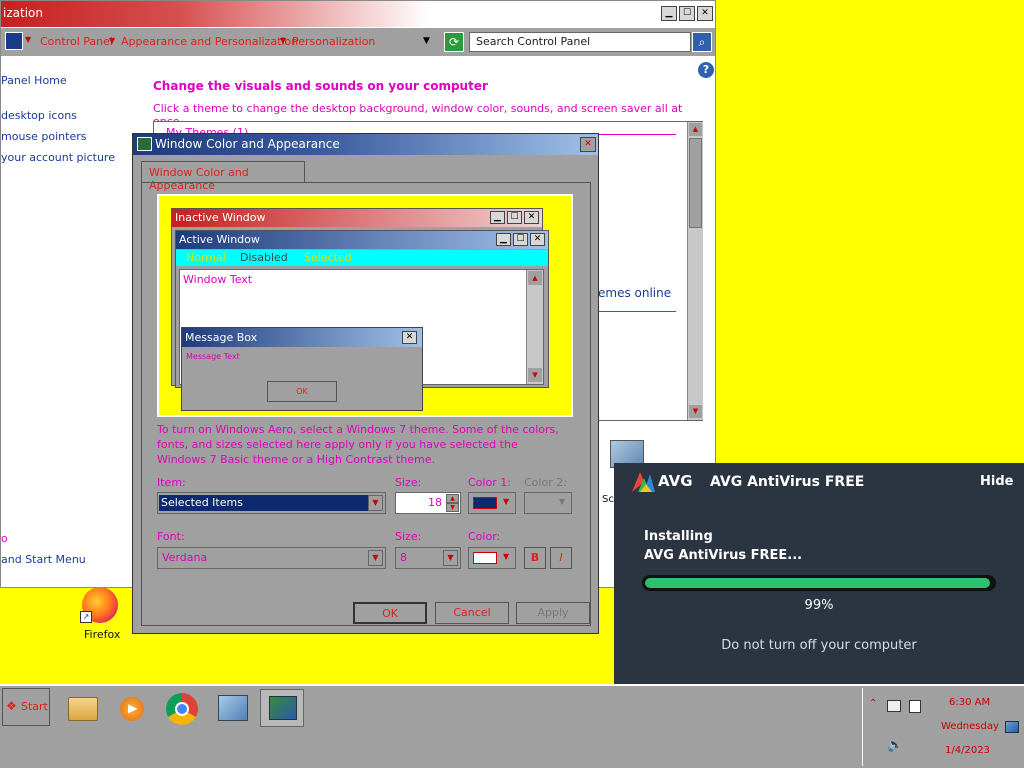 The width and height of the screenshot is (1024, 768). I want to click on close-icon: ✕, so click(531, 217).